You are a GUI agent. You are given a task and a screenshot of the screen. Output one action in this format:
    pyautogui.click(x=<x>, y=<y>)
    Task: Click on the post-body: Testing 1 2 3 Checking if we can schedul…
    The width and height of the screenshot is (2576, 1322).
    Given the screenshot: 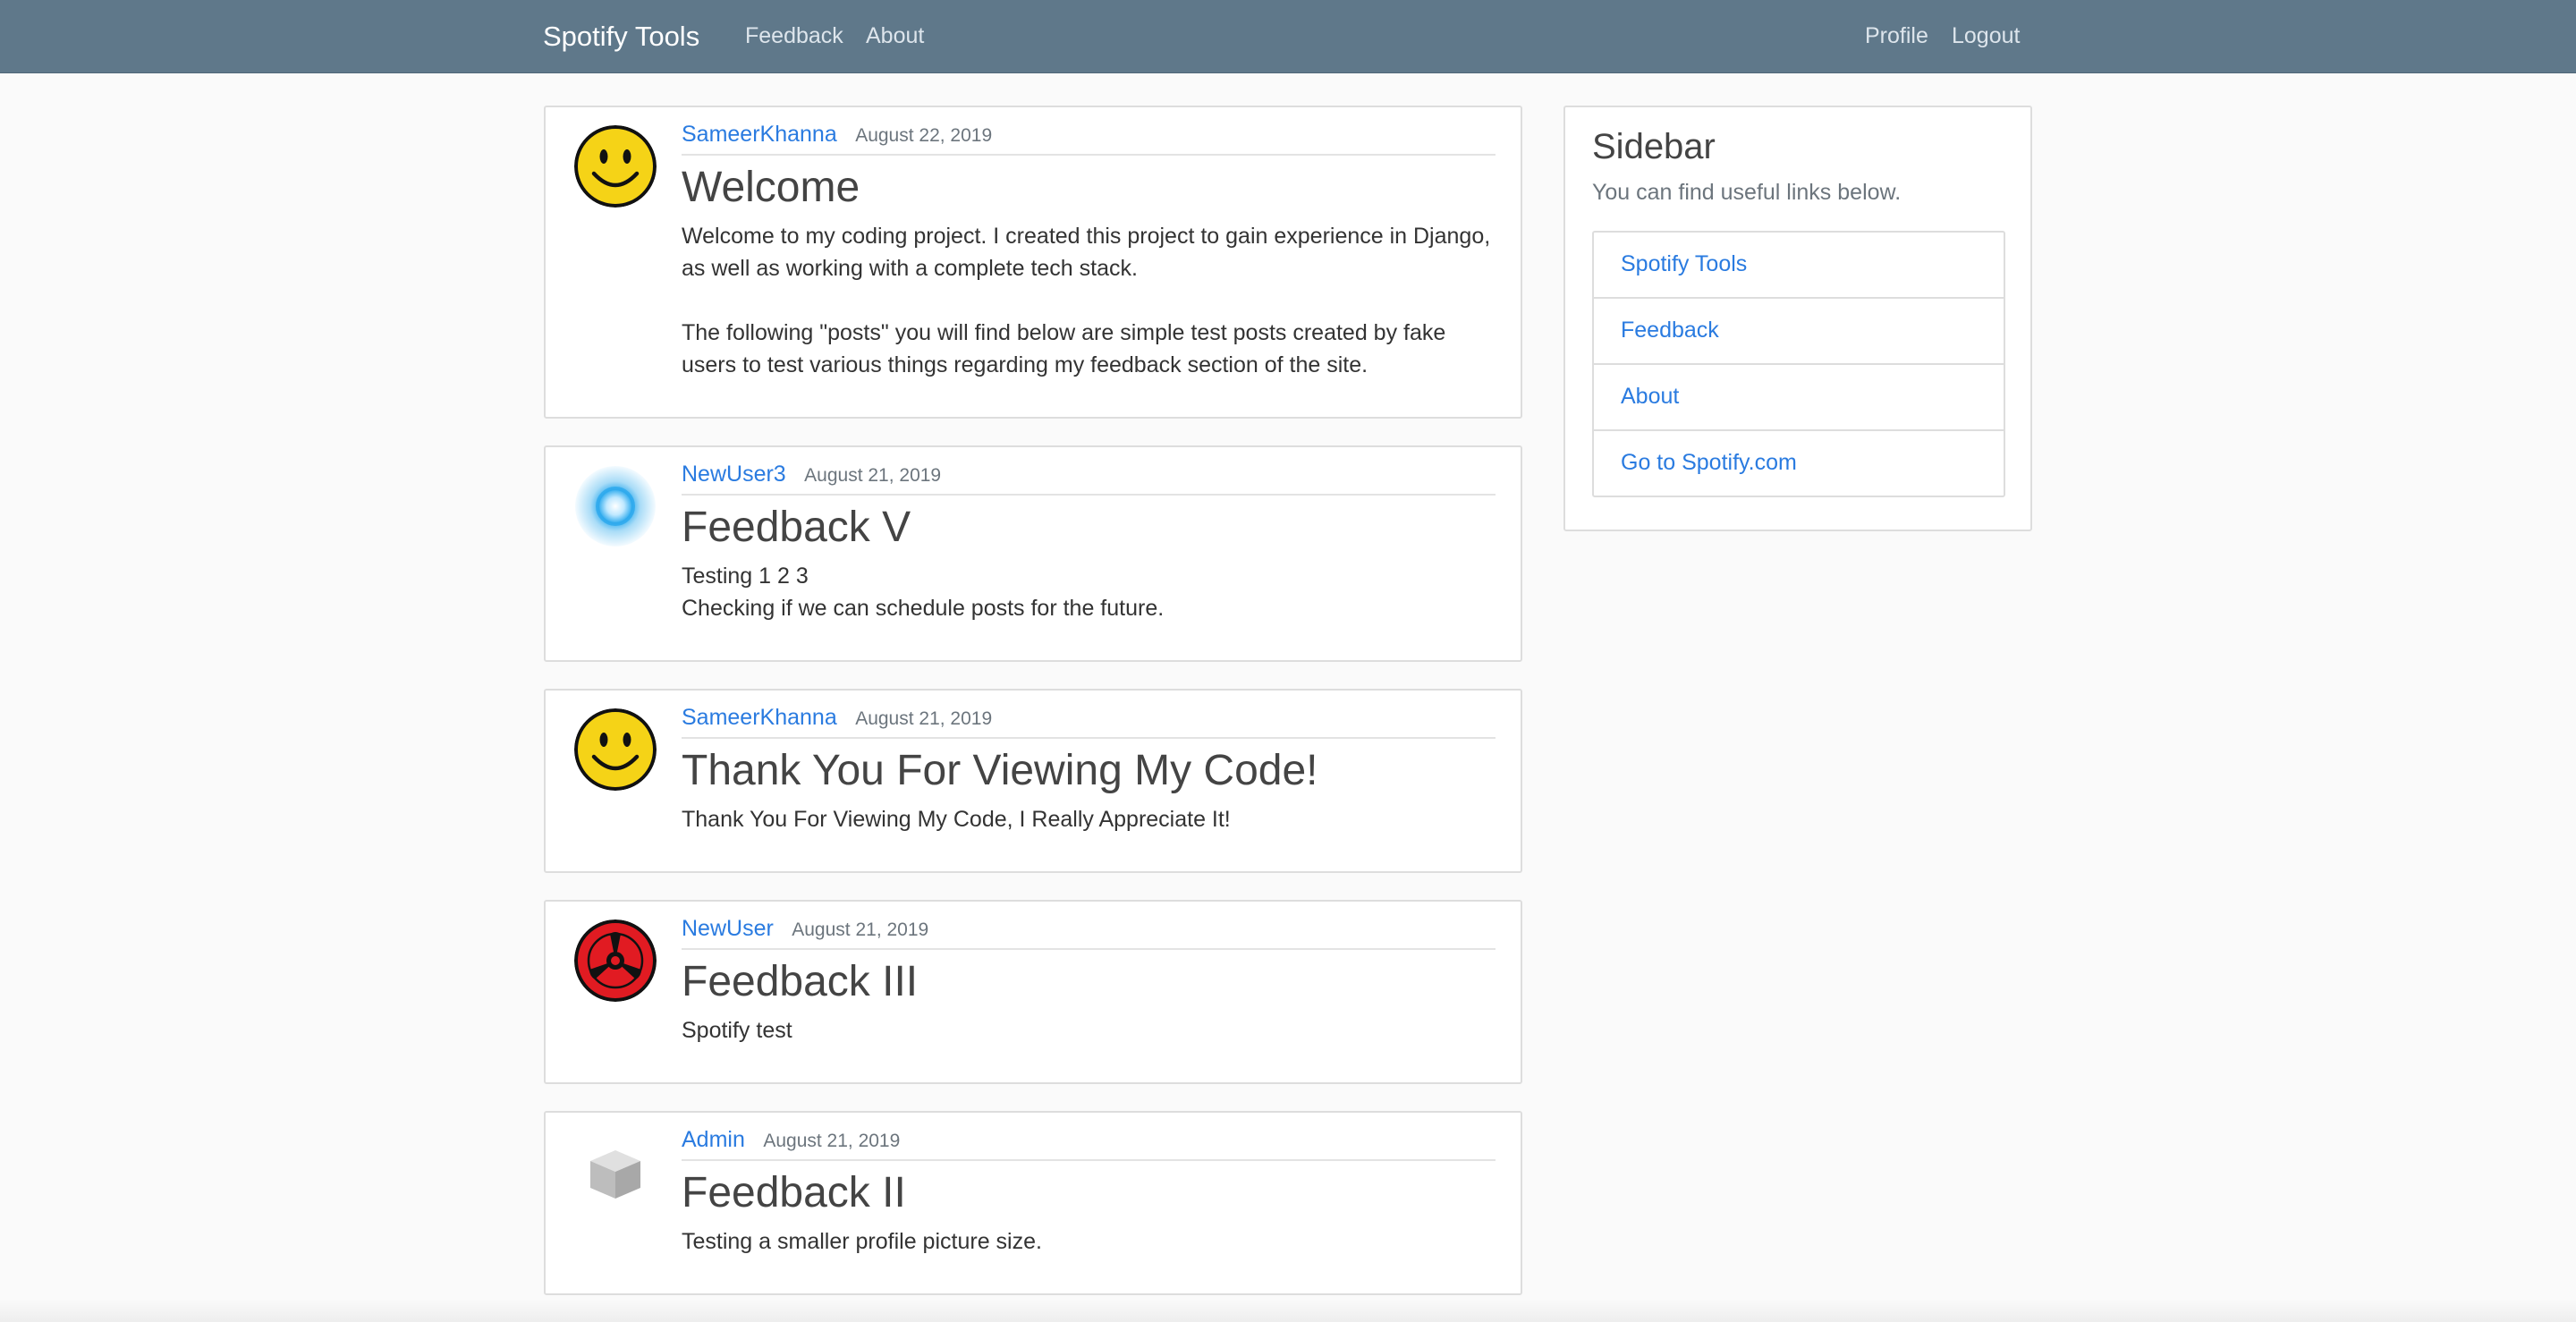 What is the action you would take?
    pyautogui.click(x=923, y=592)
    